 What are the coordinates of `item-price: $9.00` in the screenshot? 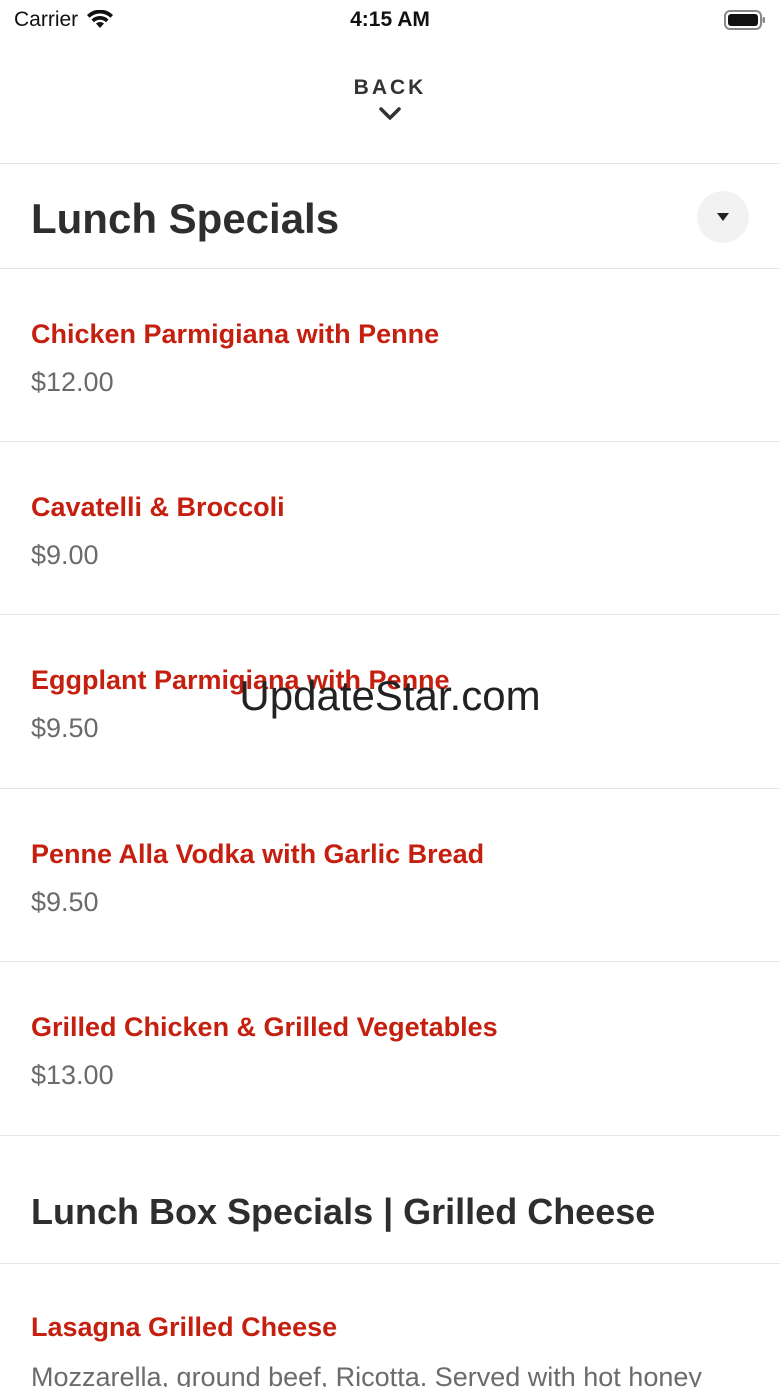 It's located at (65, 555).